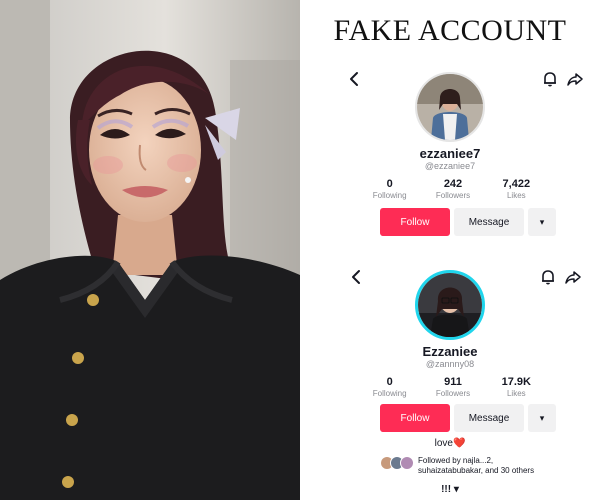 The image size is (600, 500). I want to click on profile-bio: love❤️, so click(450, 443).